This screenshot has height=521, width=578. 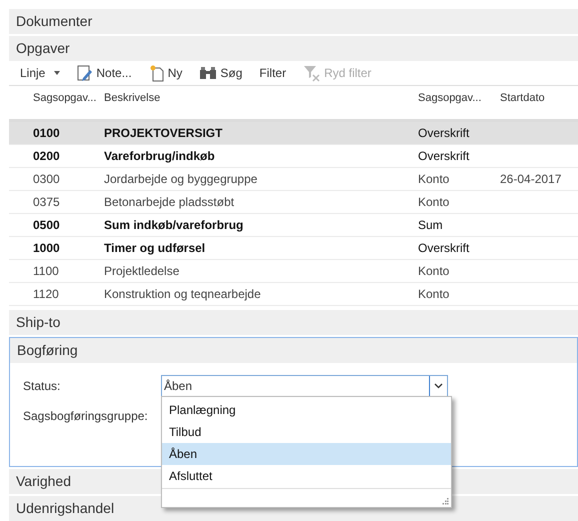 I want to click on table-cell: Jordarbejde og byggegruppe, so click(x=181, y=179).